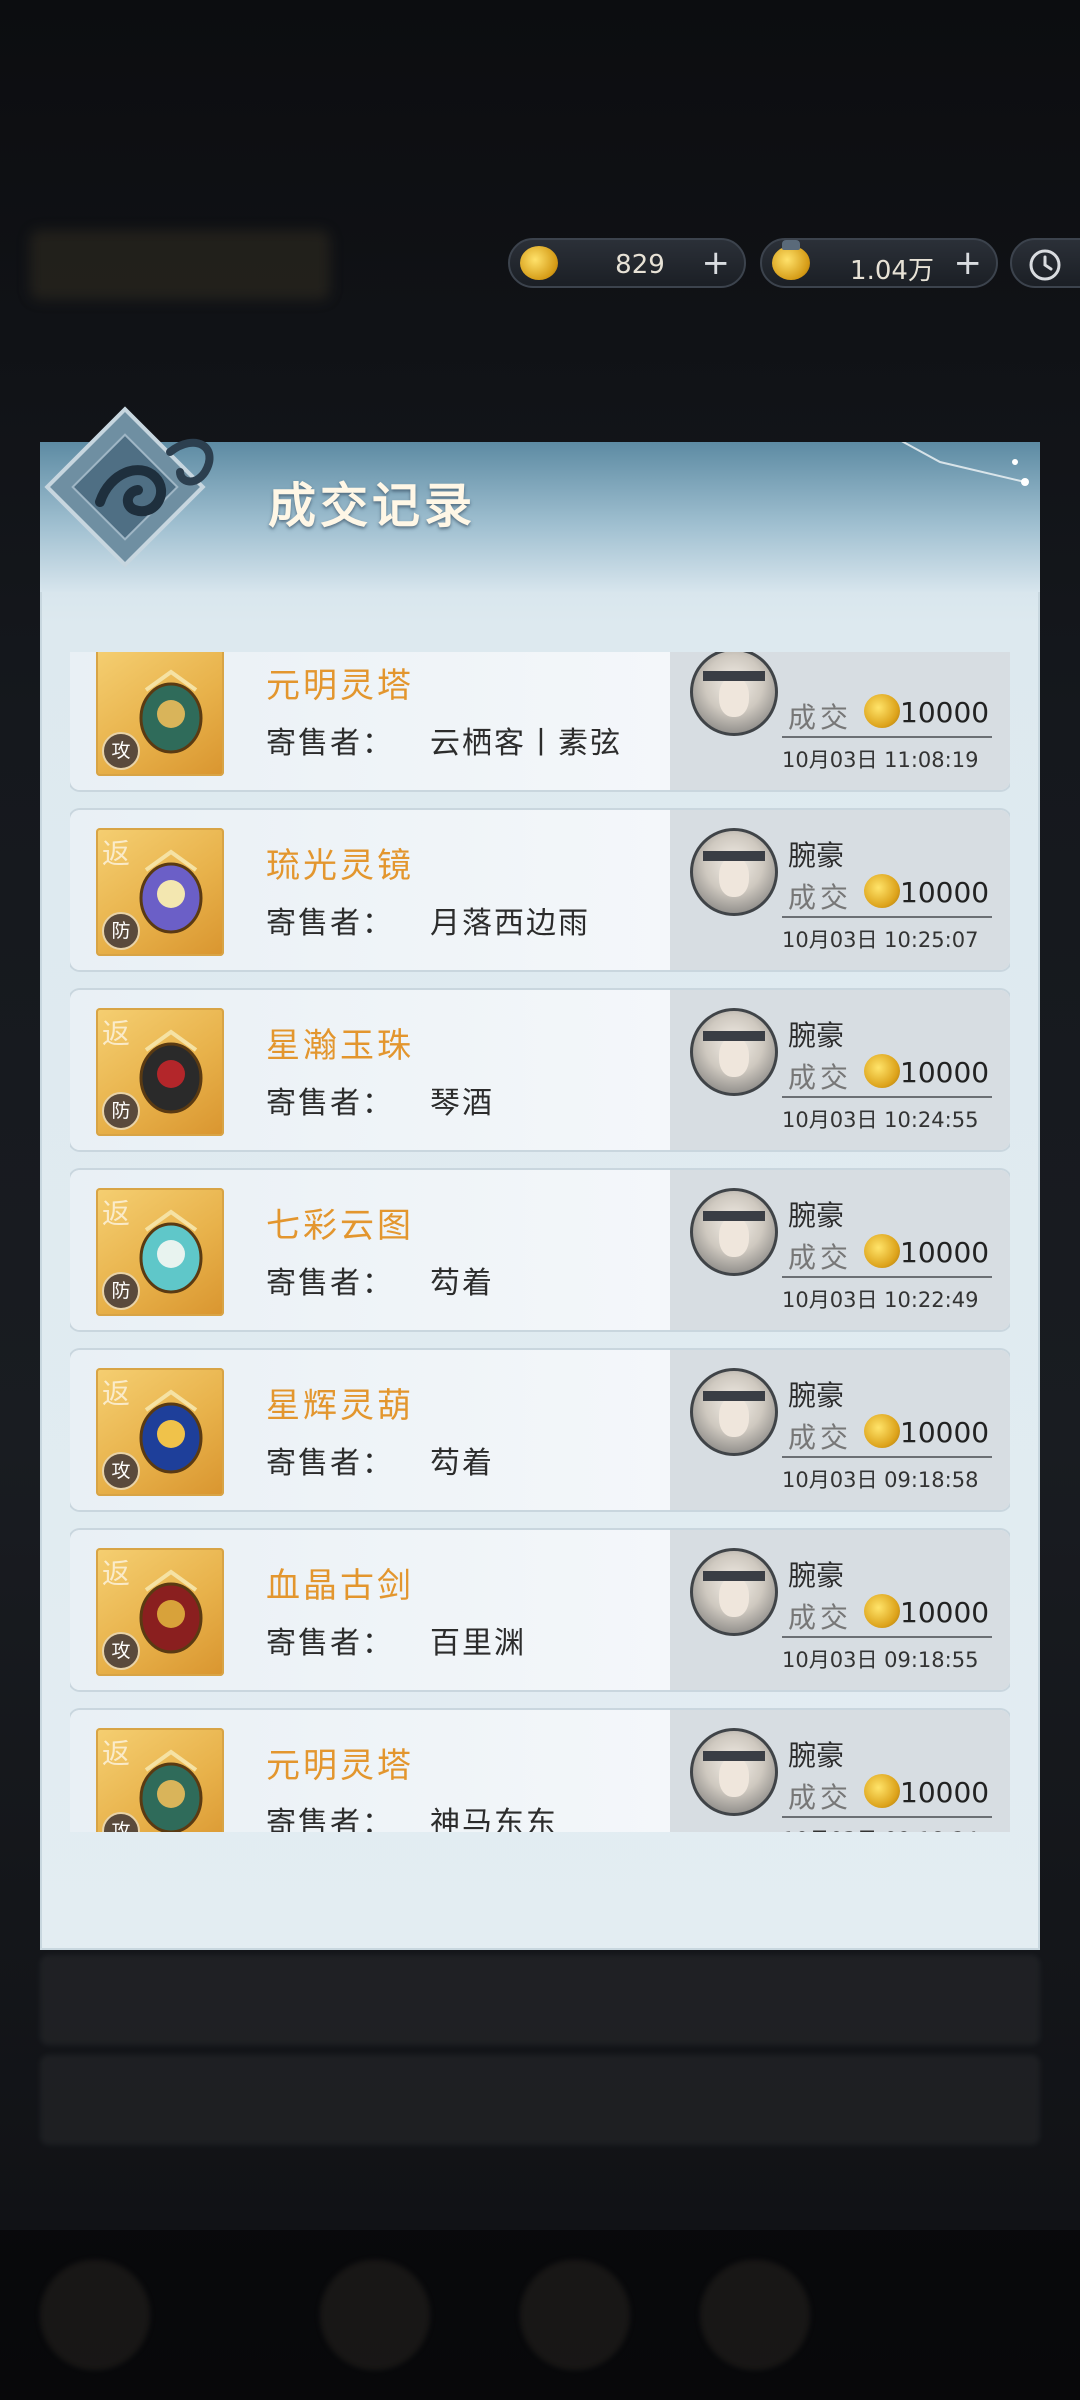  What do you see at coordinates (340, 1226) in the screenshot?
I see `item-name: 七彩云图` at bounding box center [340, 1226].